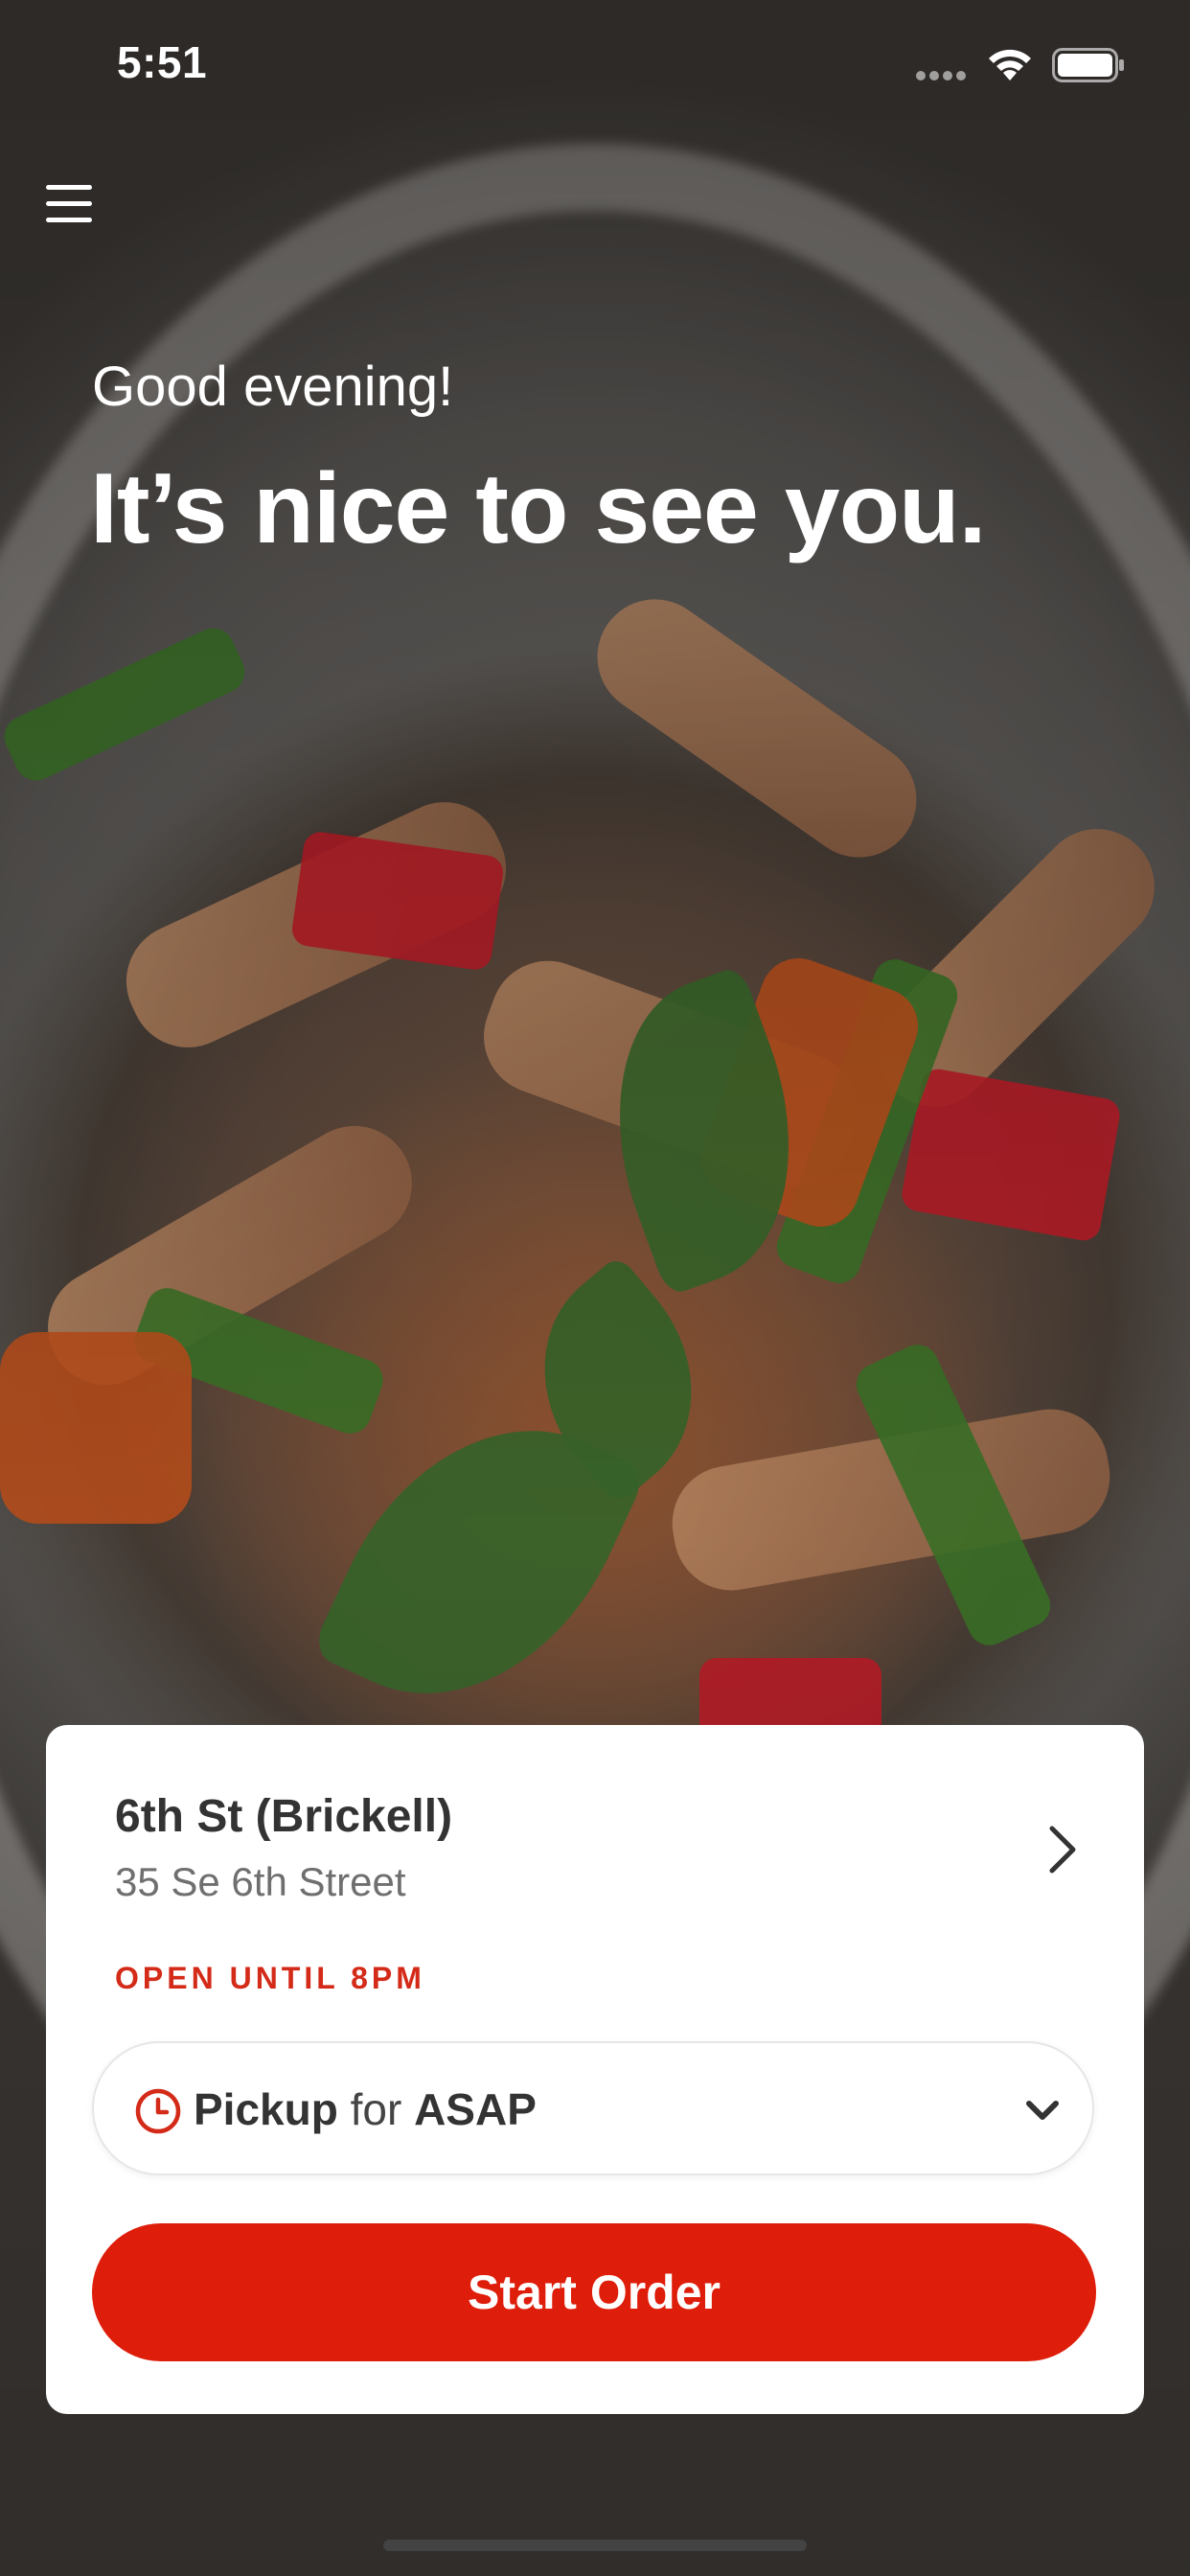 The width and height of the screenshot is (1190, 2576). I want to click on battery-icon, so click(1088, 65).